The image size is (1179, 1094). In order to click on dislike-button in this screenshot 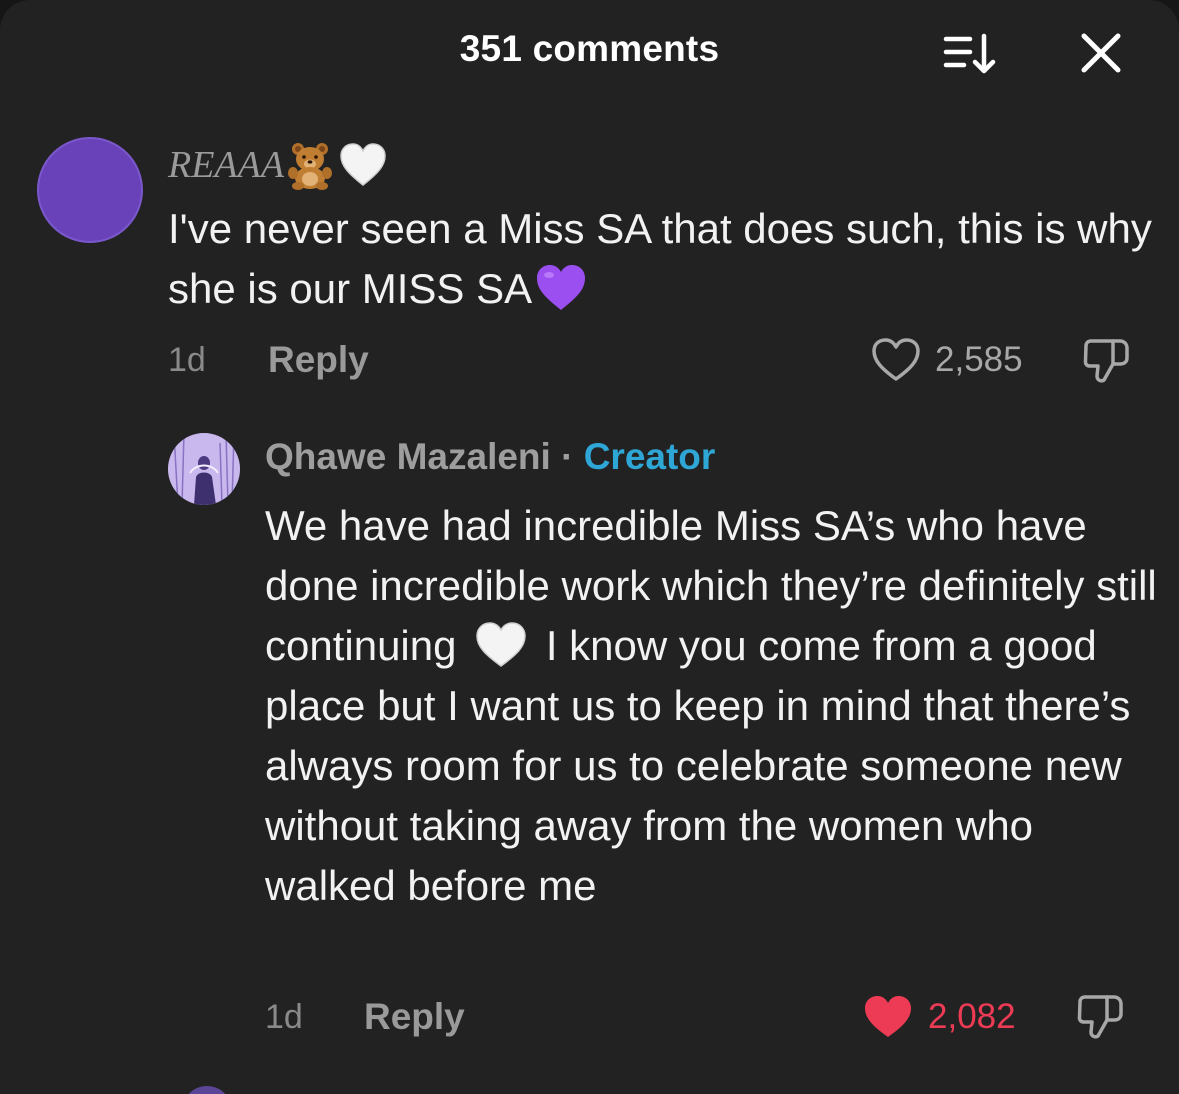, I will do `click(1106, 362)`.